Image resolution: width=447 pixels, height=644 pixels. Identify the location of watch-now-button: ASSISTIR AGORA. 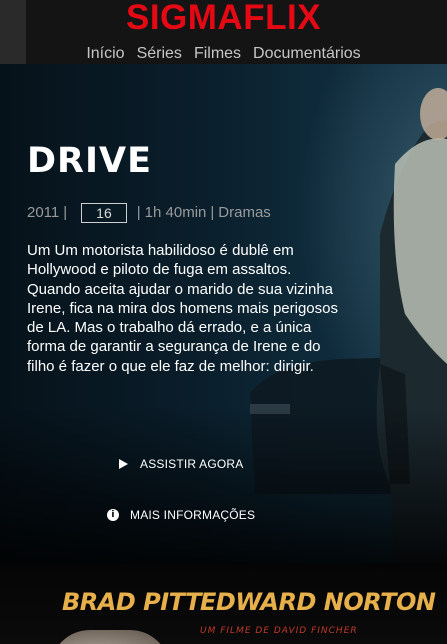
(181, 464).